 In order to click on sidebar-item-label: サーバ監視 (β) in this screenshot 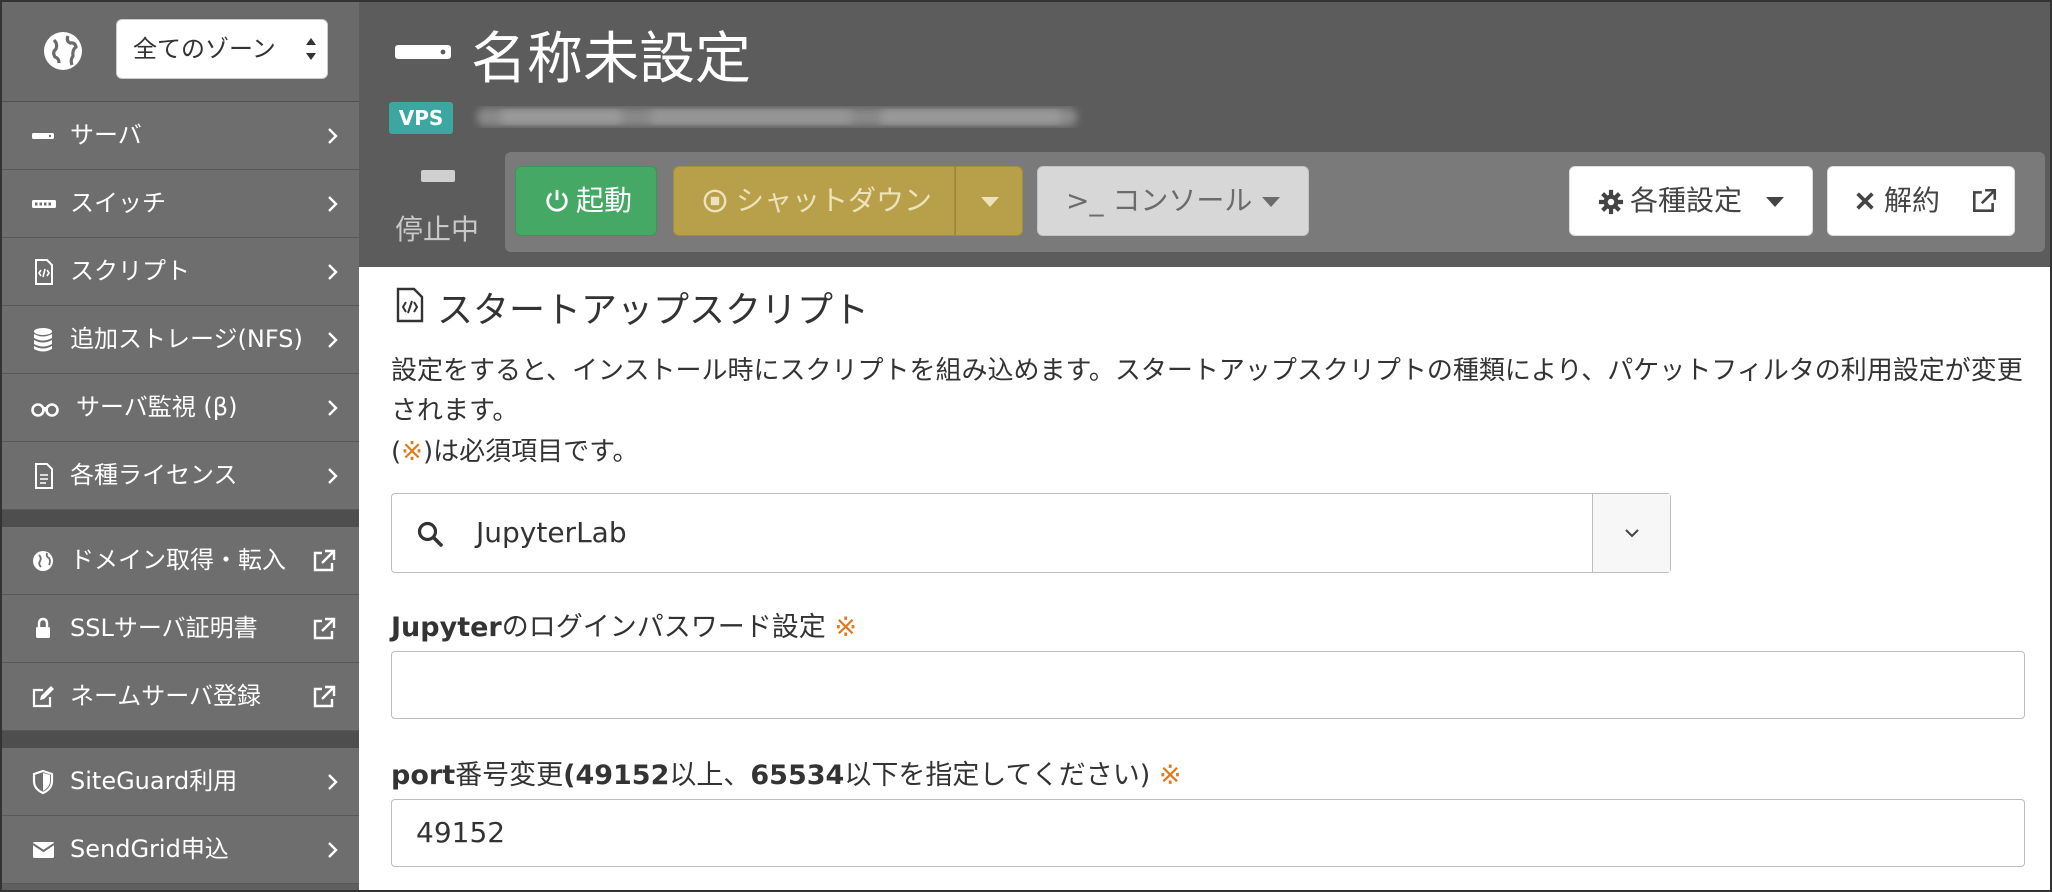, I will do `click(157, 407)`.